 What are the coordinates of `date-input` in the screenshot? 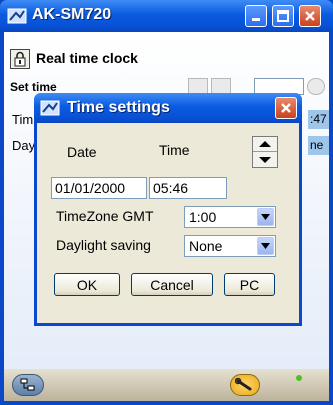 It's located at (99, 188).